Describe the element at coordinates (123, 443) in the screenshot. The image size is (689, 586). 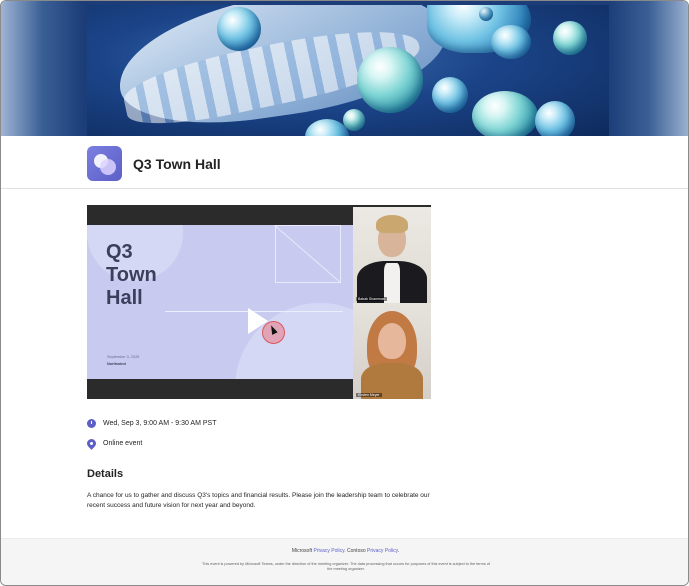
I see `event-location: Online event` at that location.